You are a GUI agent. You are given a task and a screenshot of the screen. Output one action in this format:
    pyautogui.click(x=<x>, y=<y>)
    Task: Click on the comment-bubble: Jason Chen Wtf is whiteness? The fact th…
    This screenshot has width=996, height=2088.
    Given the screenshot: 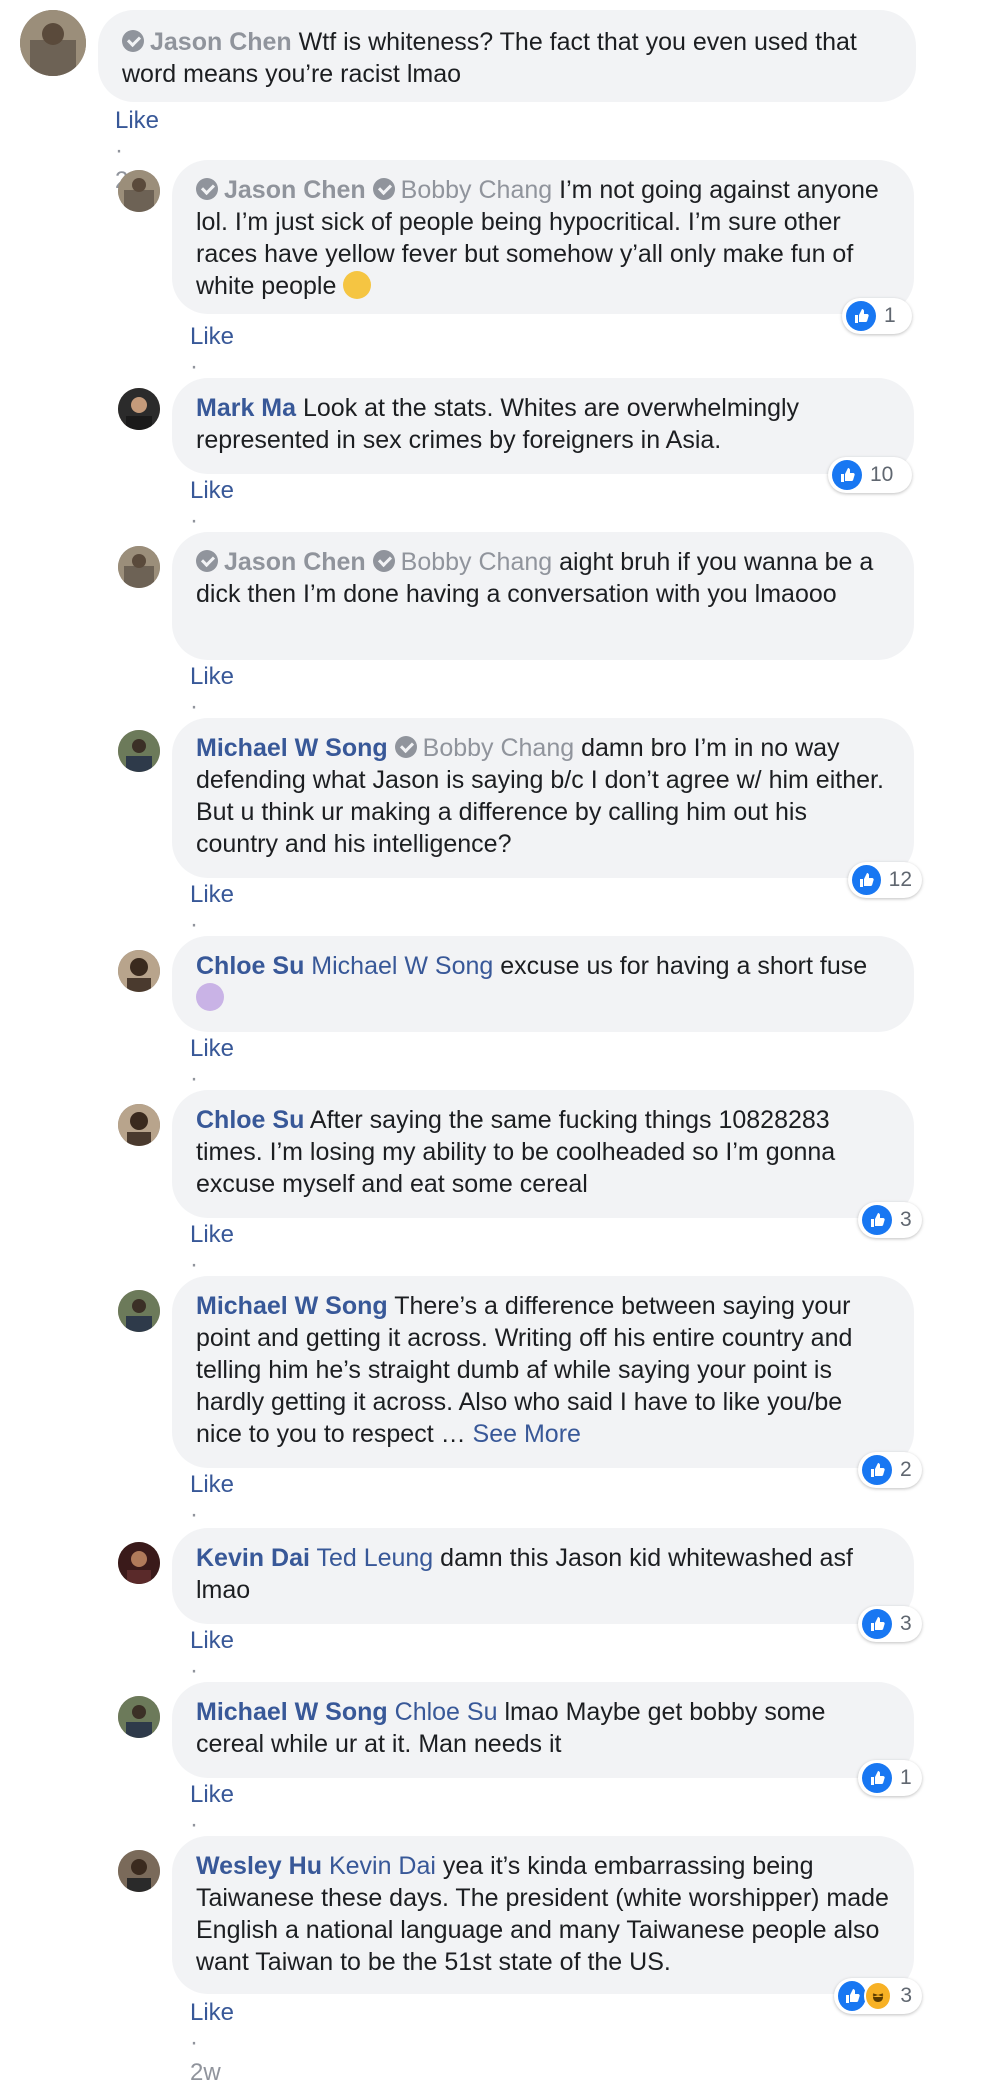 What is the action you would take?
    pyautogui.click(x=507, y=56)
    